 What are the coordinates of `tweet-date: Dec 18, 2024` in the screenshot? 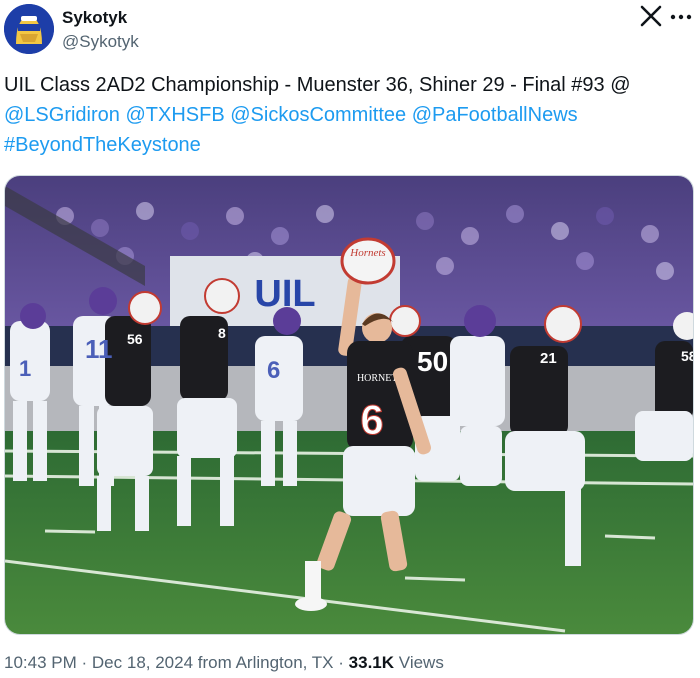 It's located at (142, 662).